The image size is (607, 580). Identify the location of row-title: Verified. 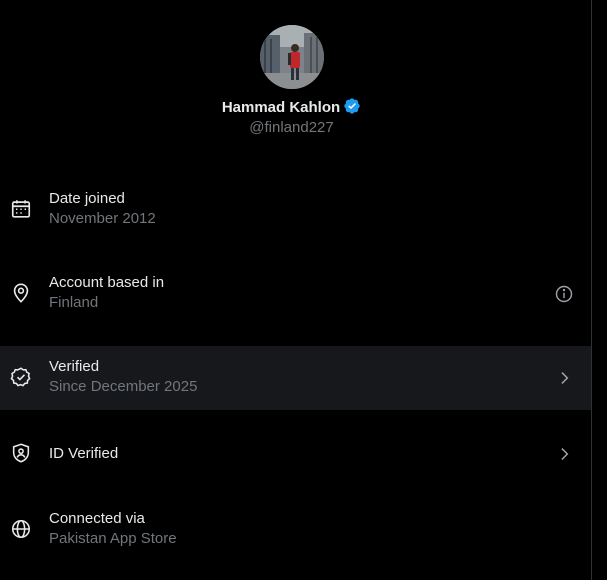
(74, 366).